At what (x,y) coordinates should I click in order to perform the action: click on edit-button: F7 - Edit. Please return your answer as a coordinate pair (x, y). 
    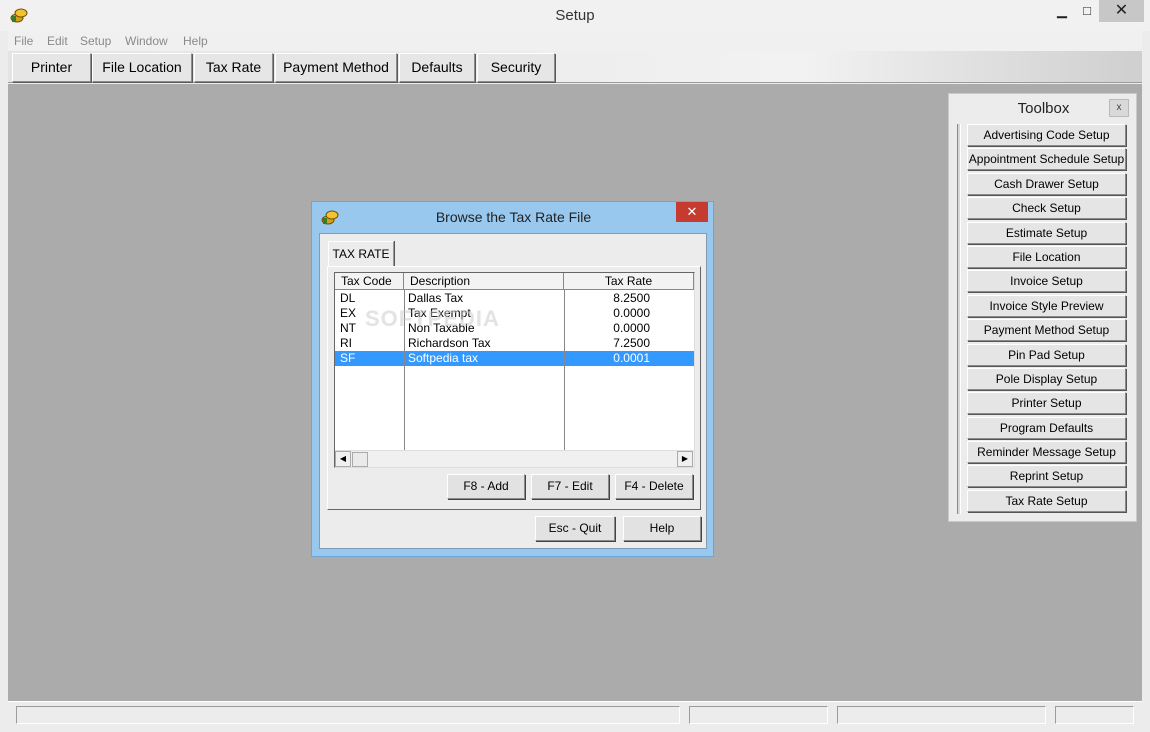
    Looking at the image, I should click on (570, 486).